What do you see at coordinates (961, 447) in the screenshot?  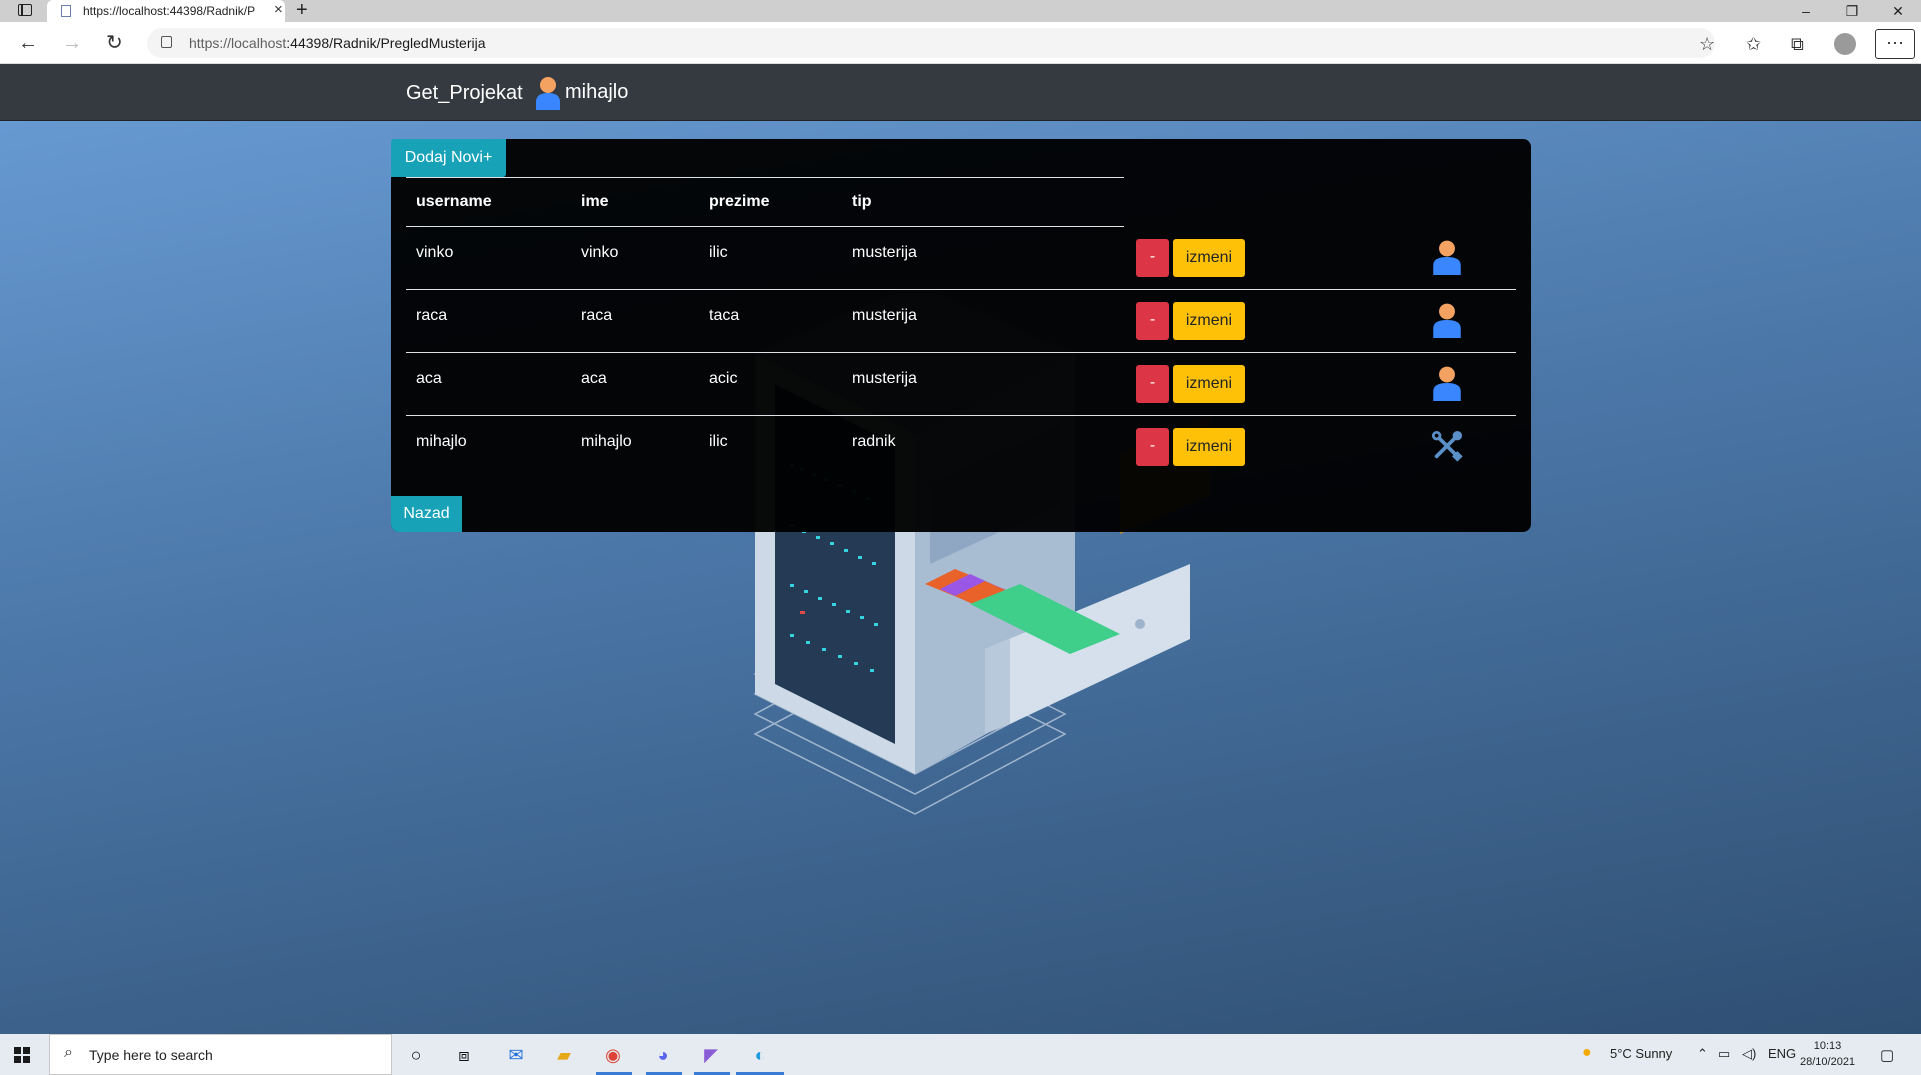 I see `table-row: mihajlo mihajlo ilic radnik - izmeni` at bounding box center [961, 447].